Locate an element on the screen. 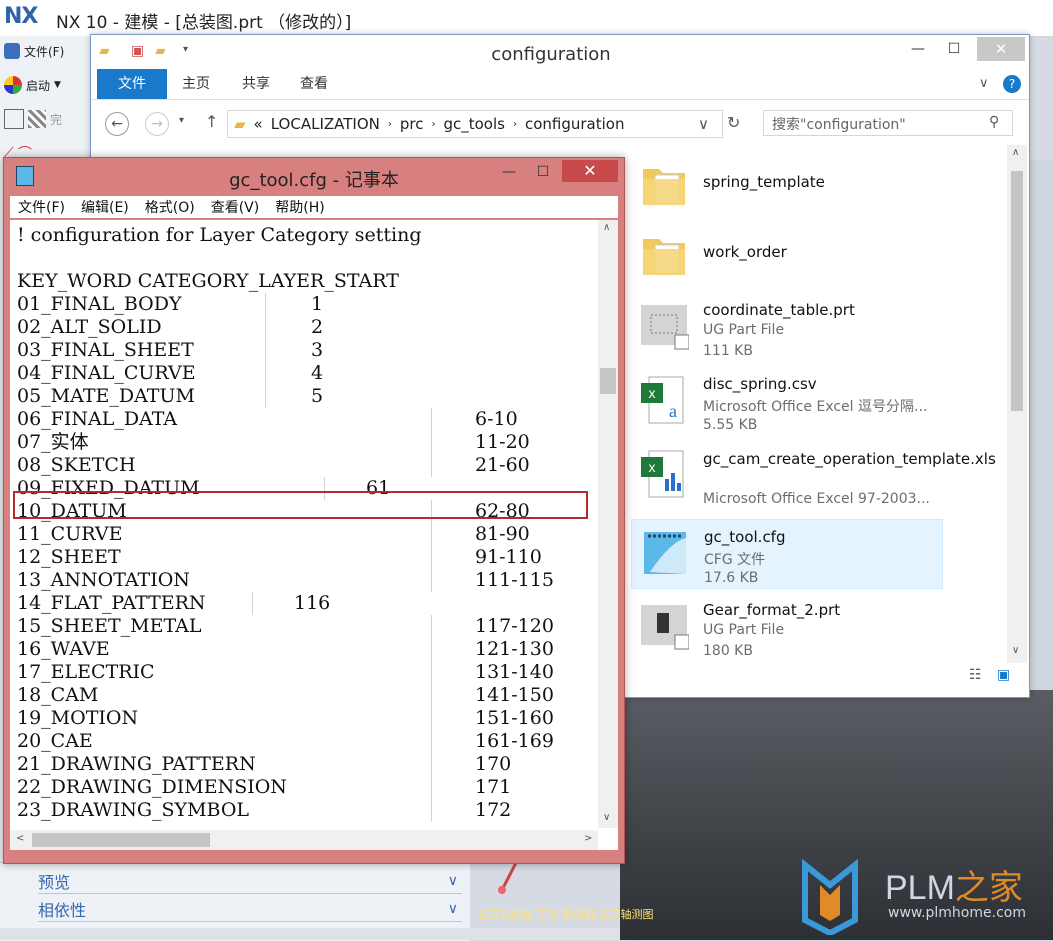  explorer-titlebar: ▰ ▣ ▰ ▾ configuration — ☐ ✕ is located at coordinates (560, 52).